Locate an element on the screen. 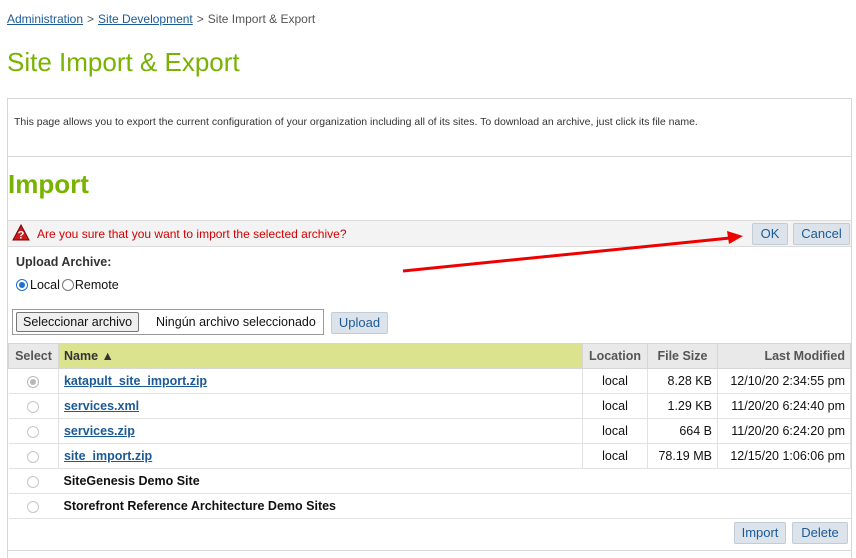 The image size is (856, 558). file-last-modified: 12/15/20 1:06:06 pm is located at coordinates (784, 456).